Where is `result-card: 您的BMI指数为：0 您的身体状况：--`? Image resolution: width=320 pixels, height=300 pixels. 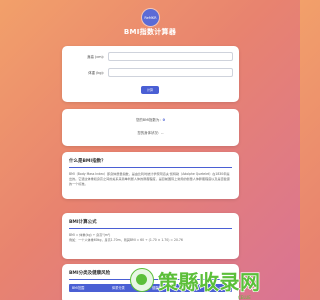
result-card: 您的BMI指数为：0 您的身体状况：-- is located at coordinates (150, 127).